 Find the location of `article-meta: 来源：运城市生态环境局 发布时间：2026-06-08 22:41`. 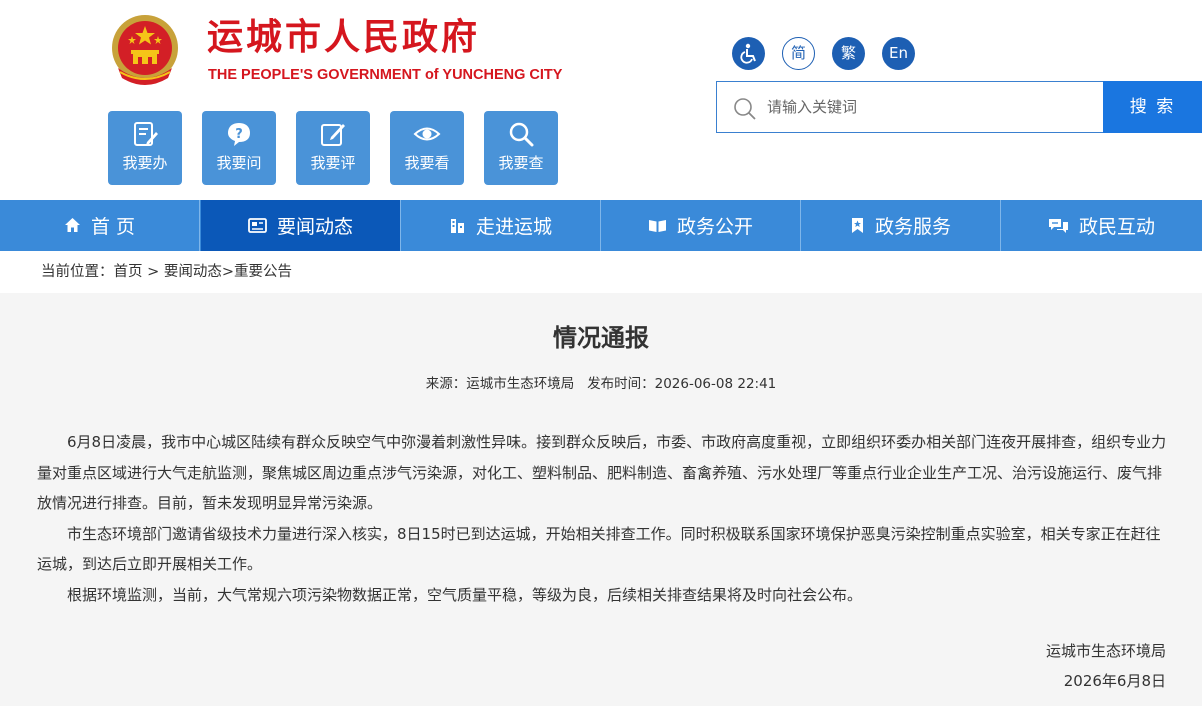

article-meta: 来源：运城市生态环境局 发布时间：2026-06-08 22:41 is located at coordinates (601, 382).